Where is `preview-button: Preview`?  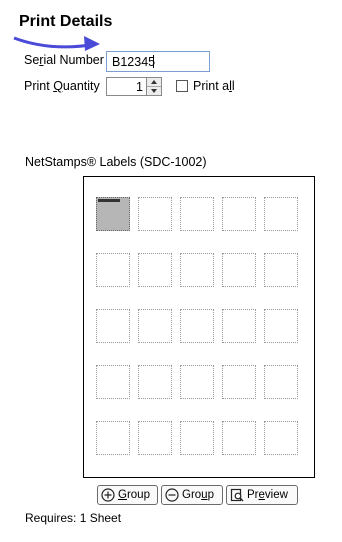
preview-button: Preview is located at coordinates (262, 495).